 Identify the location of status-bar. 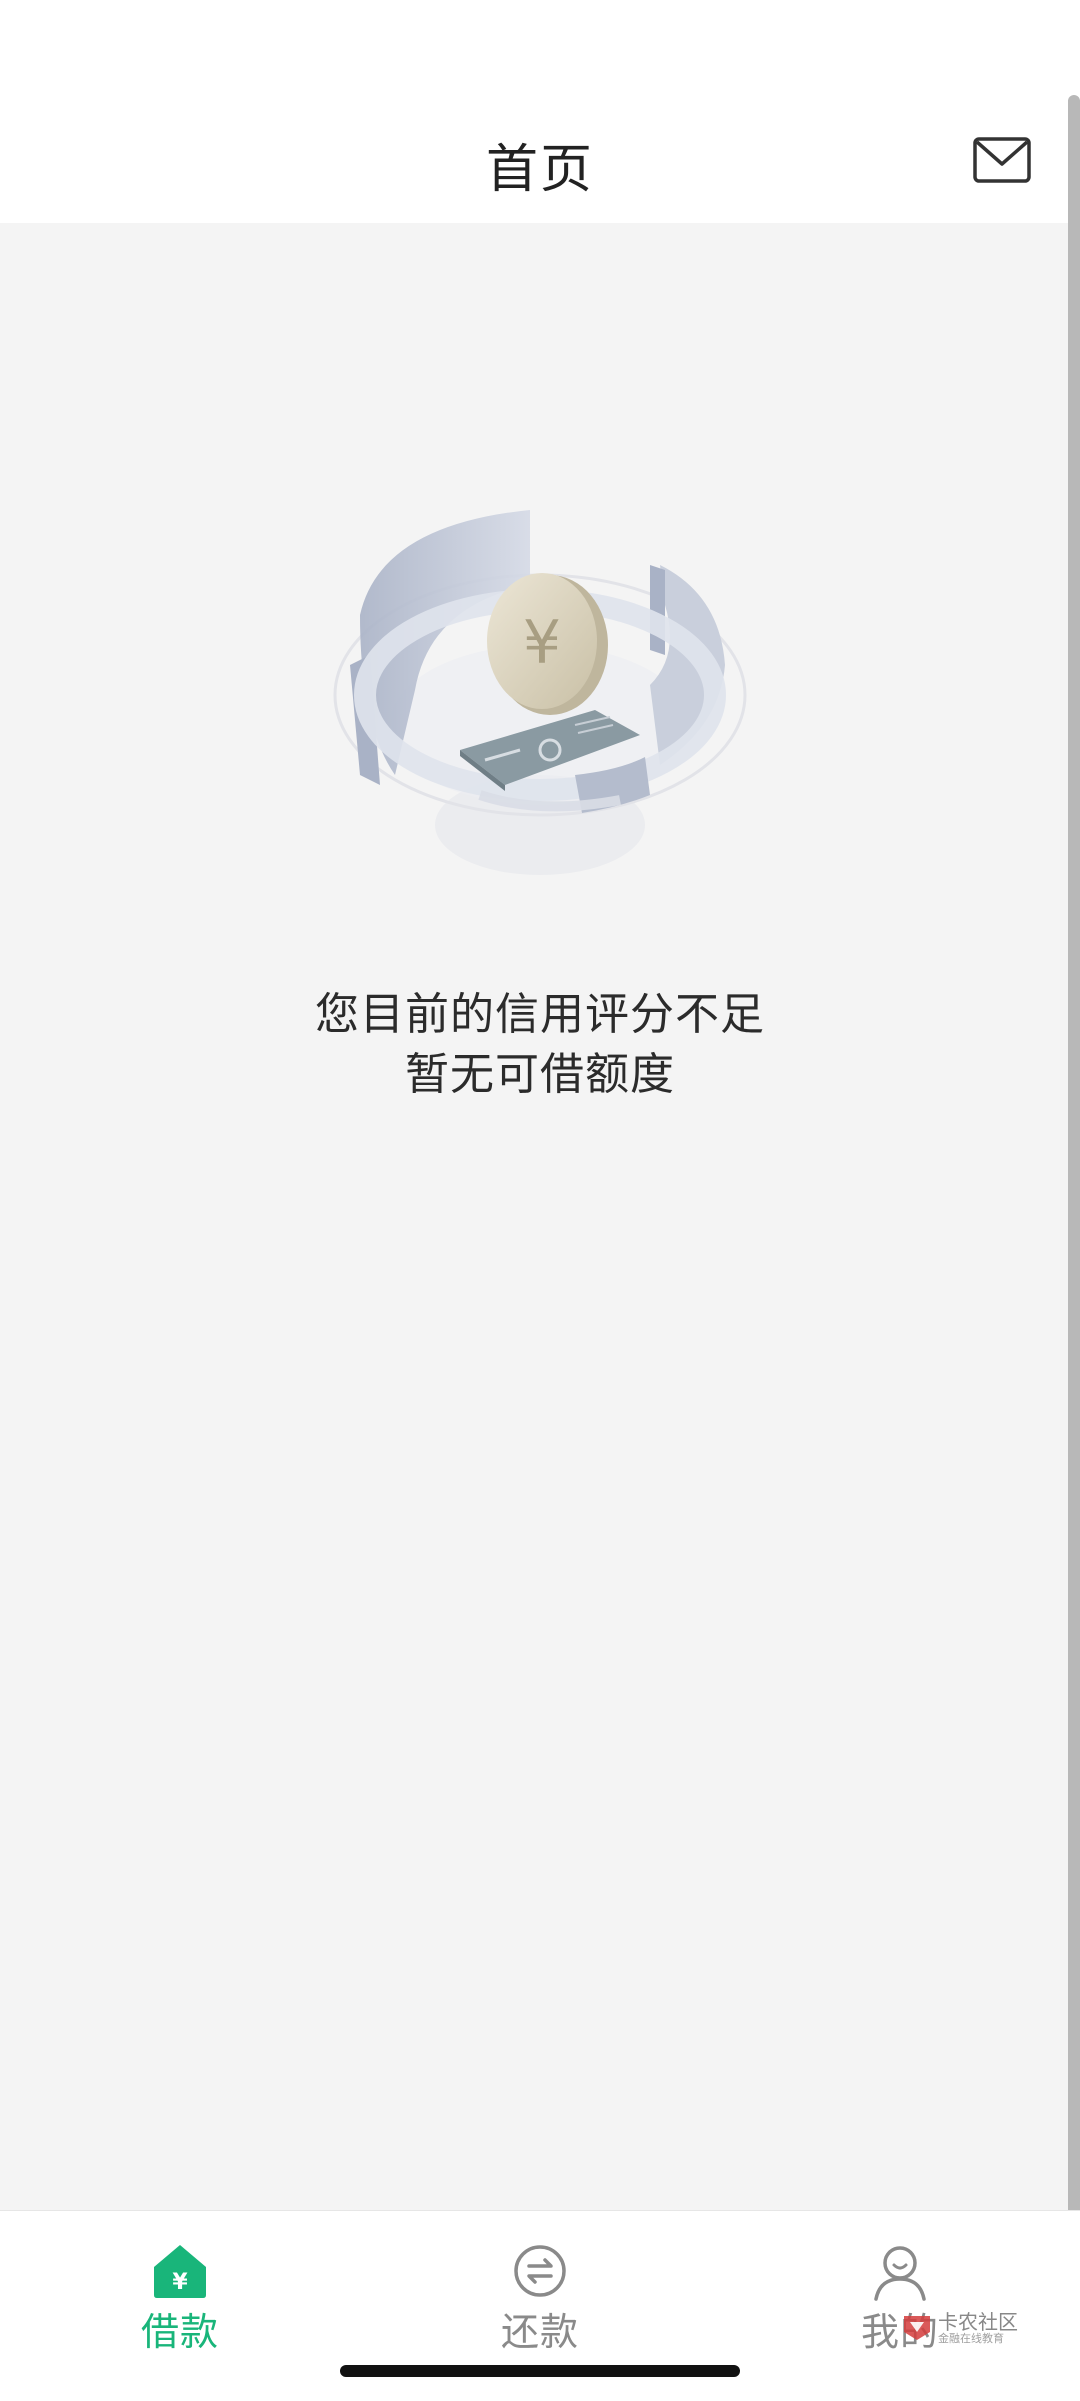
(540, 47).